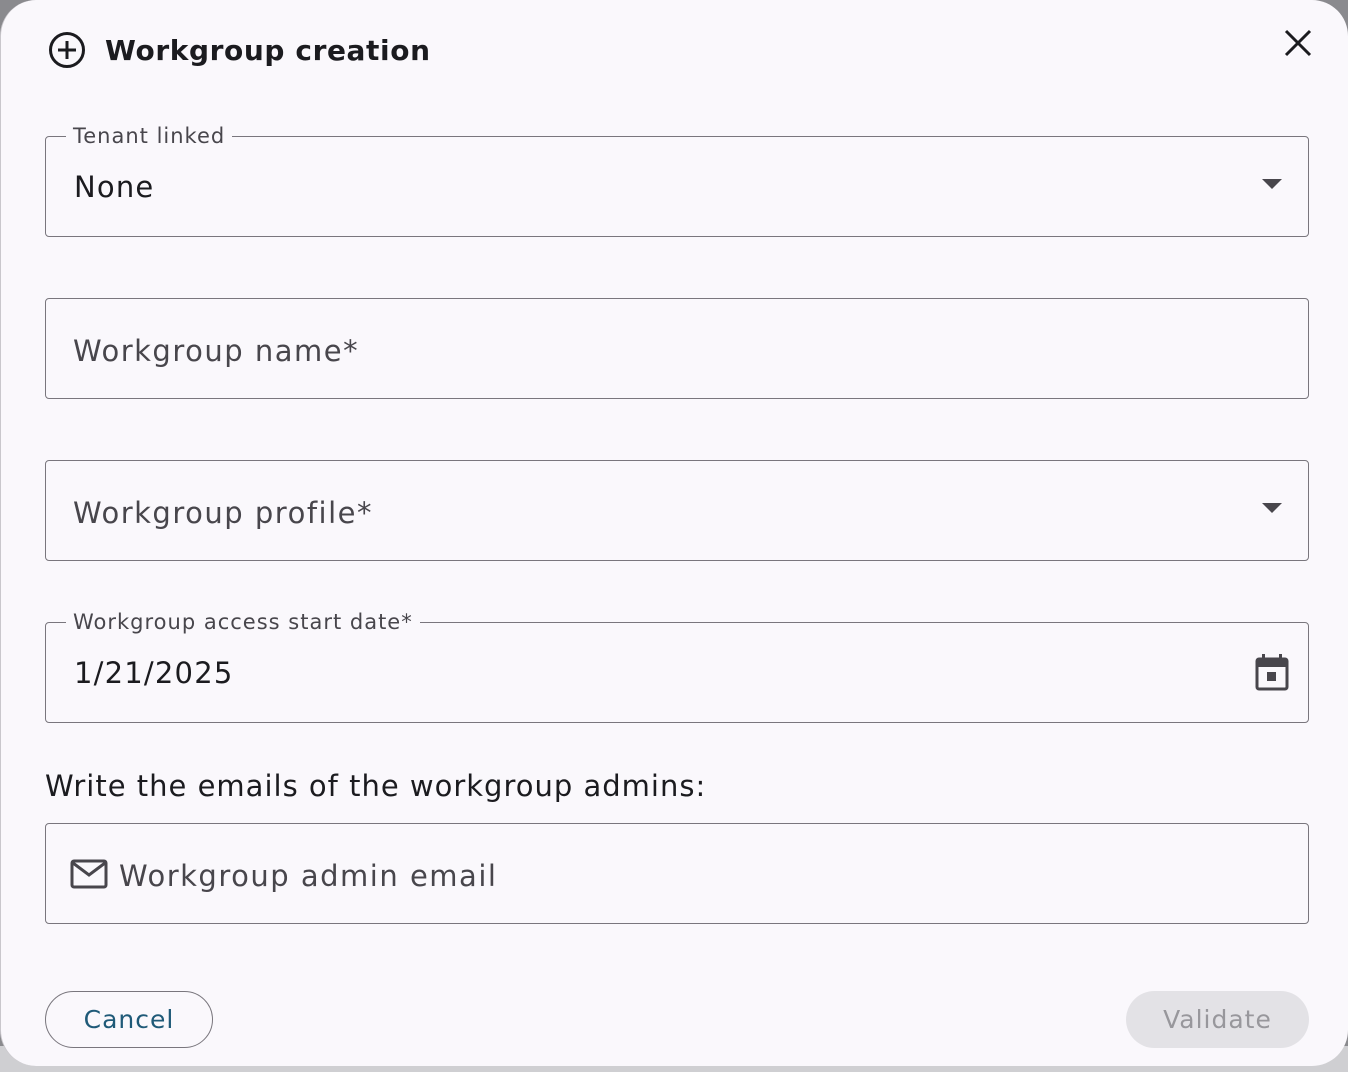  I want to click on mail-icon, so click(89, 874).